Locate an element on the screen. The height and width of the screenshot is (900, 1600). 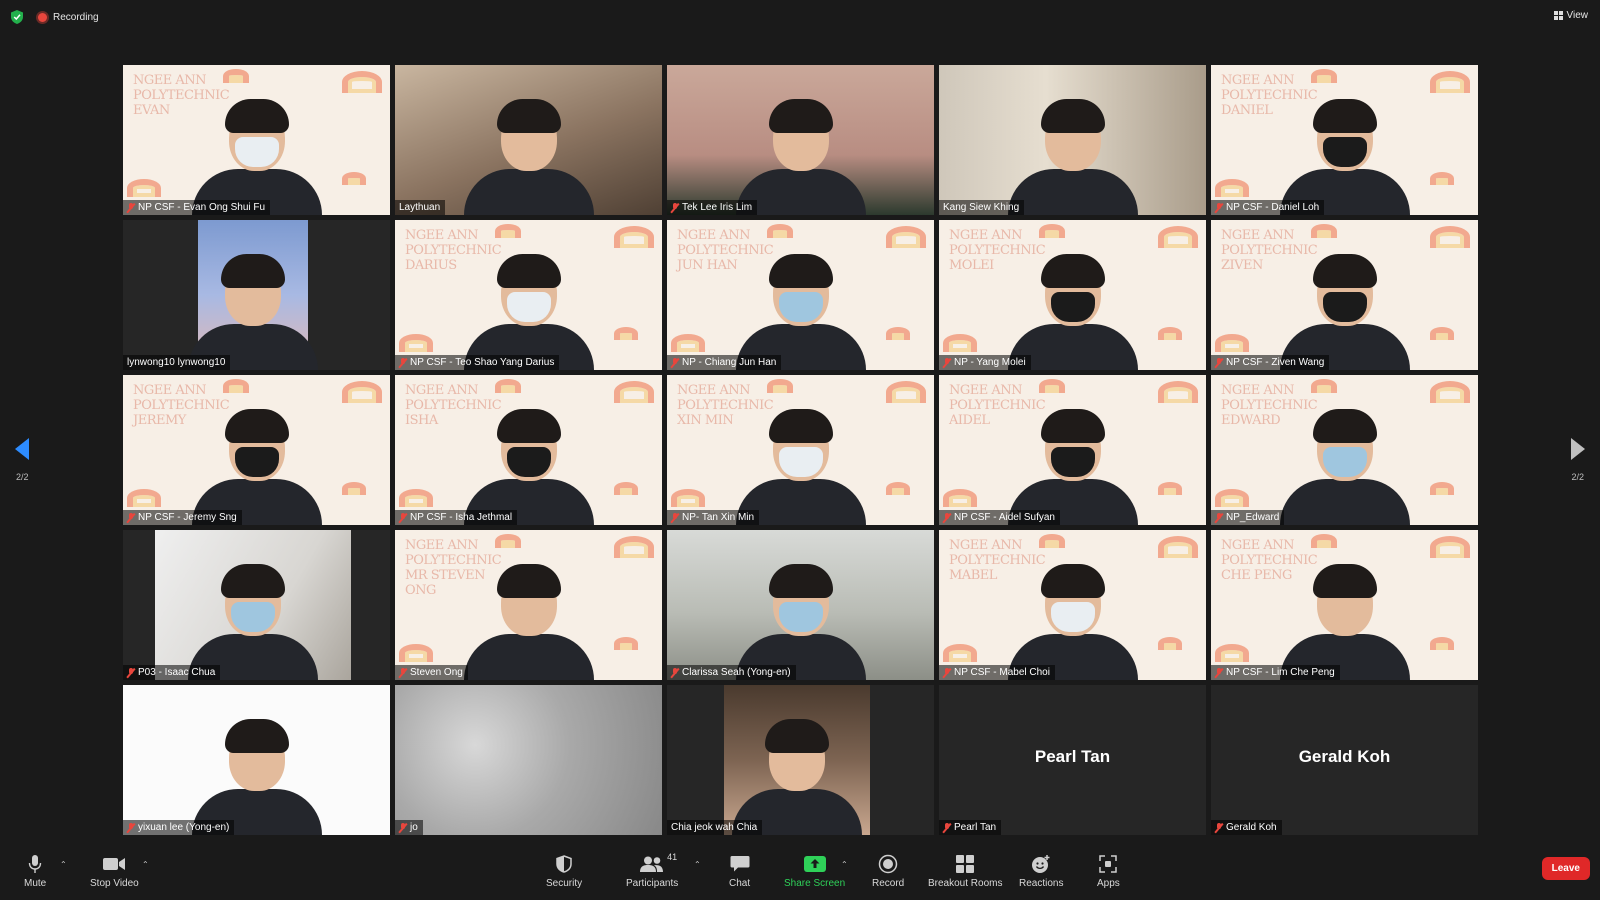
record-button: Record is located at coordinates (888, 871).